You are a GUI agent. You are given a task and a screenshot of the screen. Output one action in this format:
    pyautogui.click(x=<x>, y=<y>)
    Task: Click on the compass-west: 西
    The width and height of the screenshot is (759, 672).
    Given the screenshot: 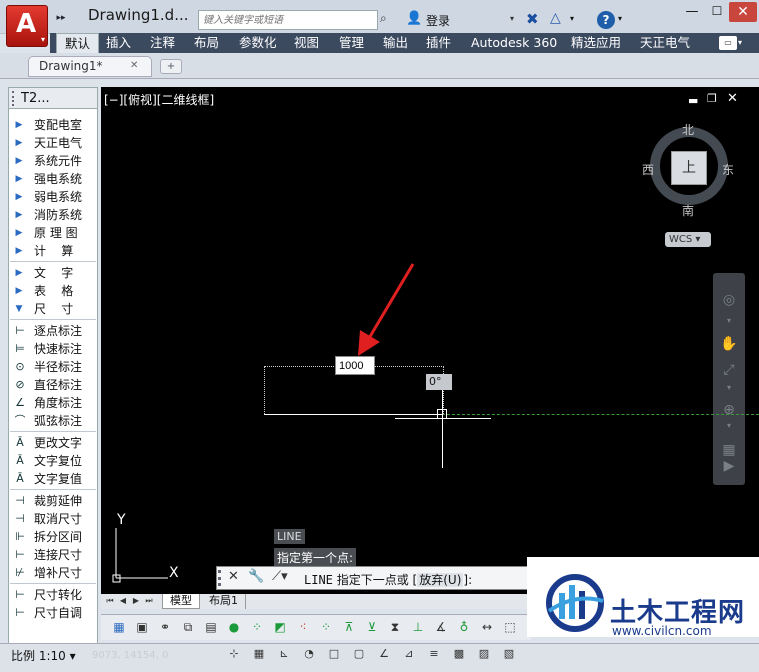 What is the action you would take?
    pyautogui.click(x=648, y=169)
    